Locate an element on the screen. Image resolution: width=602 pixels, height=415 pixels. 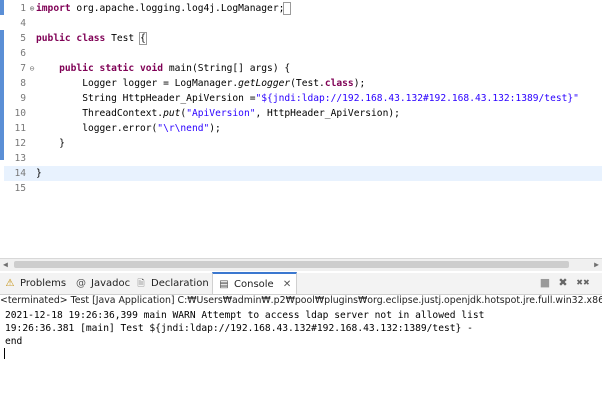
line-number: 13 is located at coordinates (20, 158).